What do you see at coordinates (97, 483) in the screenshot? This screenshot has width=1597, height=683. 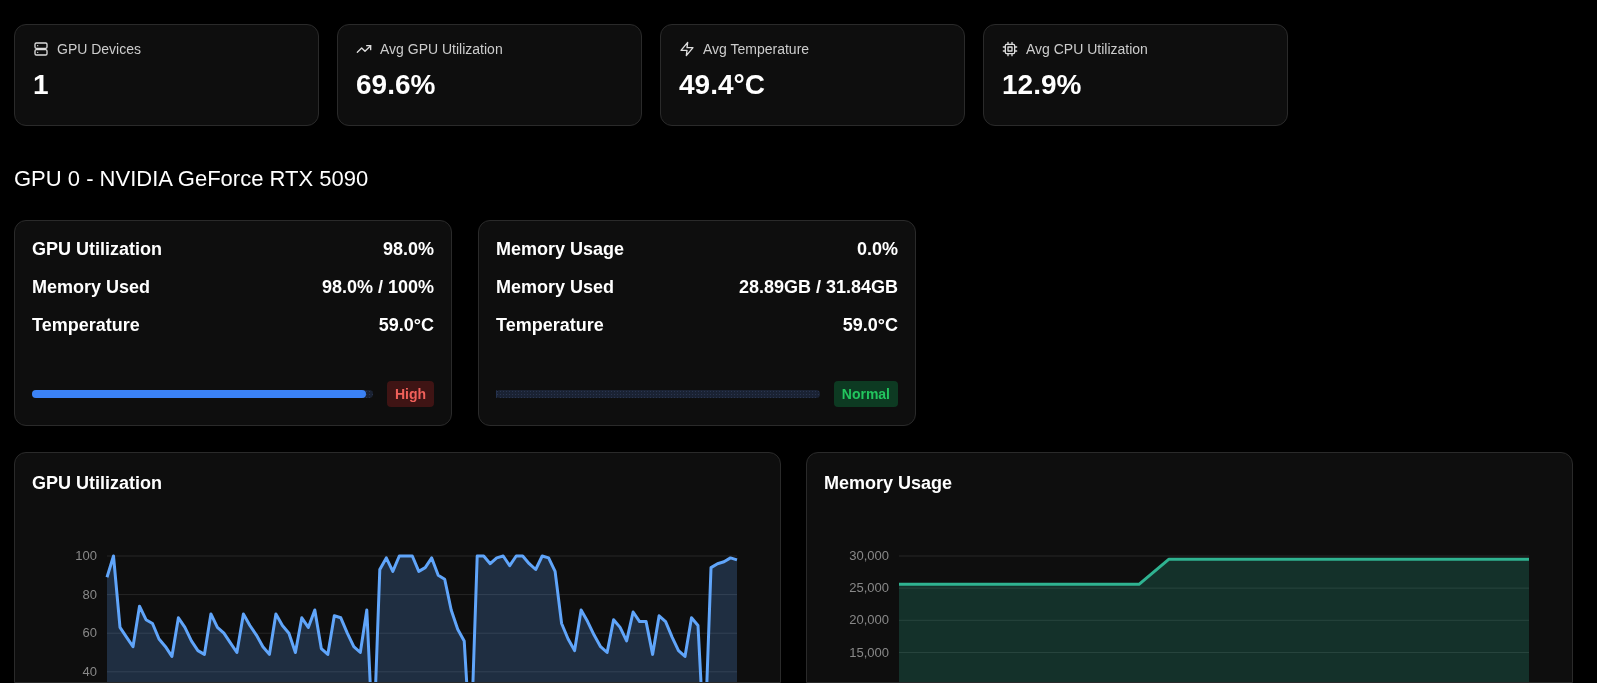 I see `chart-title: GPU Utilization` at bounding box center [97, 483].